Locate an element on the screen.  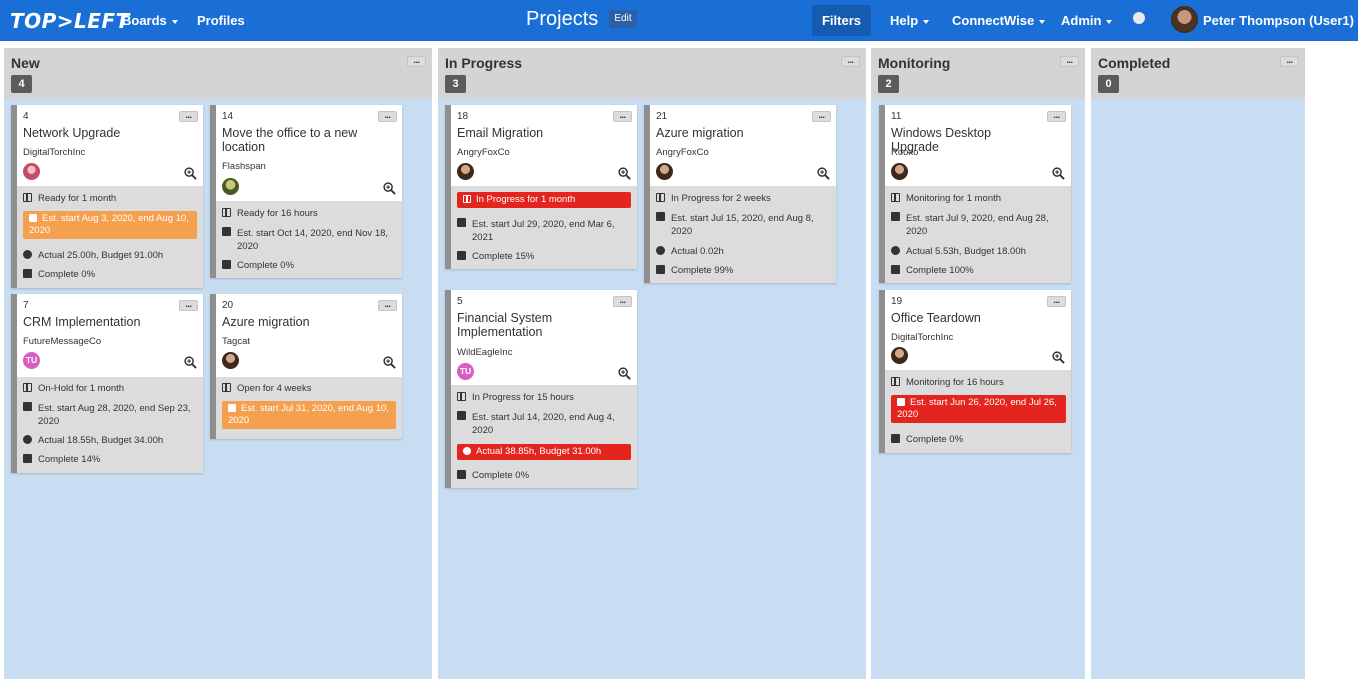
card-title: Financial System Implementation is located at coordinates (532, 325).